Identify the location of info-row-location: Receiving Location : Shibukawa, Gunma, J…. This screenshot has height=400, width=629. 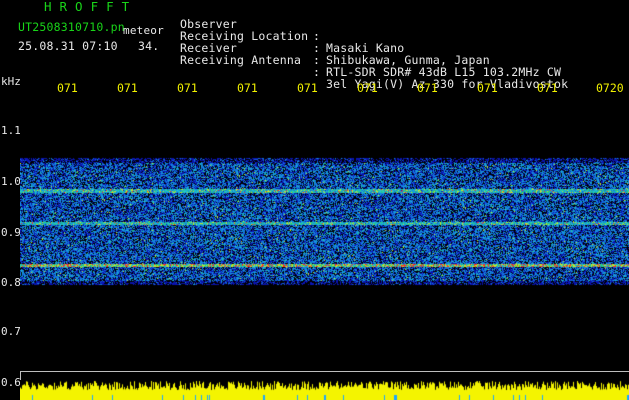
(335, 42).